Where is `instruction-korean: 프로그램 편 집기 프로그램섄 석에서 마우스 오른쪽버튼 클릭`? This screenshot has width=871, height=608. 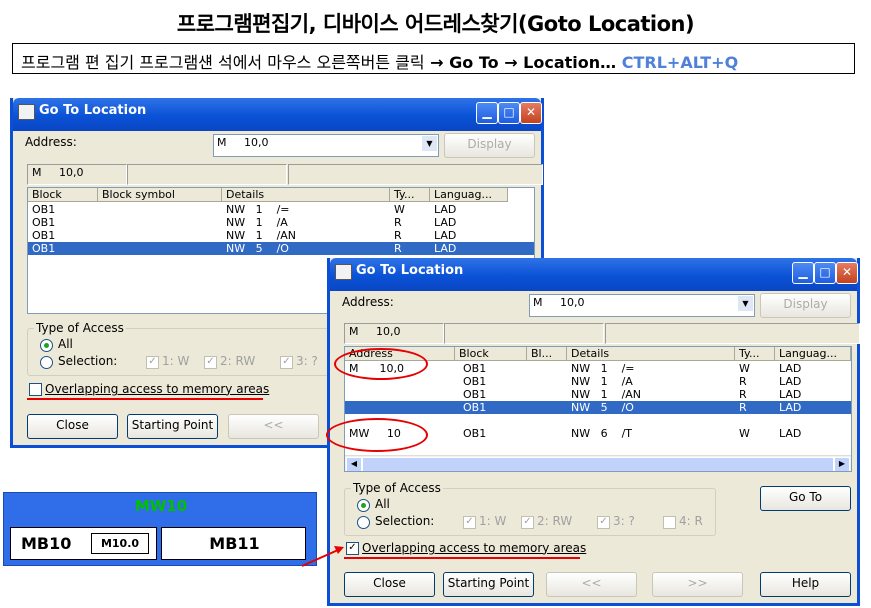 instruction-korean: 프로그램 편 집기 프로그램섄 석에서 마우스 오른쪽버튼 클릭 is located at coordinates (223, 62).